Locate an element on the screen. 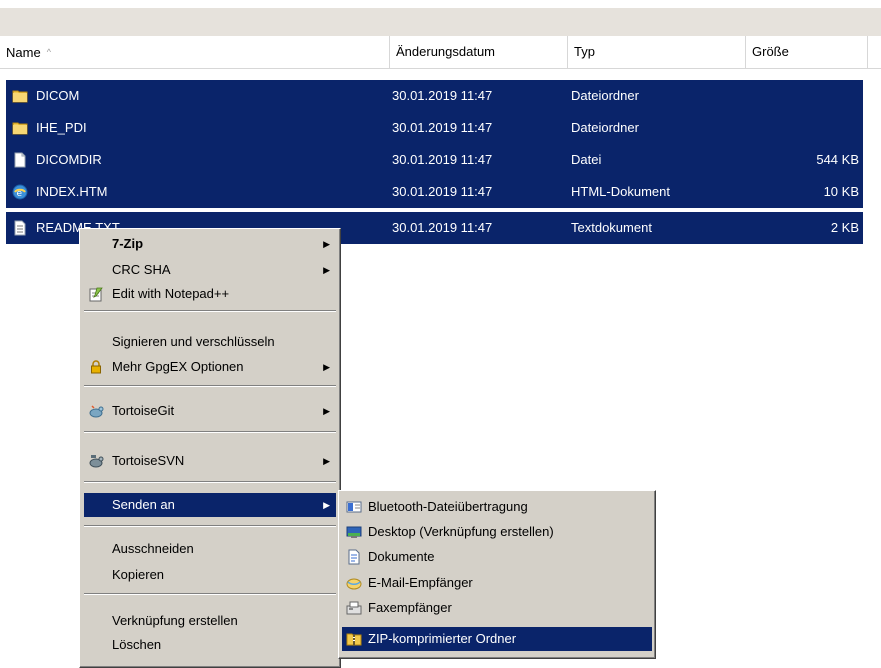 This screenshot has height=668, width=881. menu-item-label: TortoiseSVN is located at coordinates (148, 460).